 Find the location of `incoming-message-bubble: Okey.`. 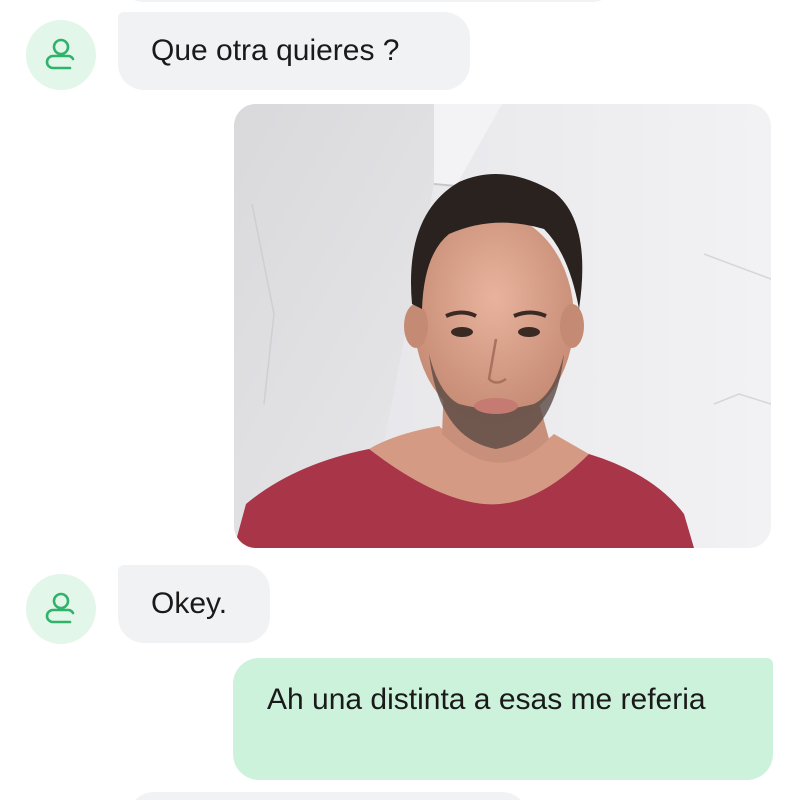

incoming-message-bubble: Okey. is located at coordinates (194, 604).